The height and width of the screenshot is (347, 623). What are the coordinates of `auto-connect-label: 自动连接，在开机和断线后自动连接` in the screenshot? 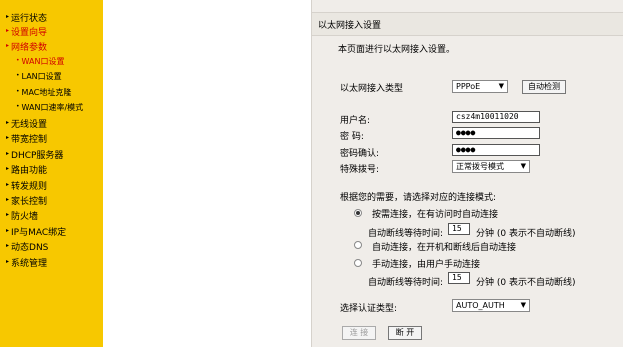 It's located at (444, 248).